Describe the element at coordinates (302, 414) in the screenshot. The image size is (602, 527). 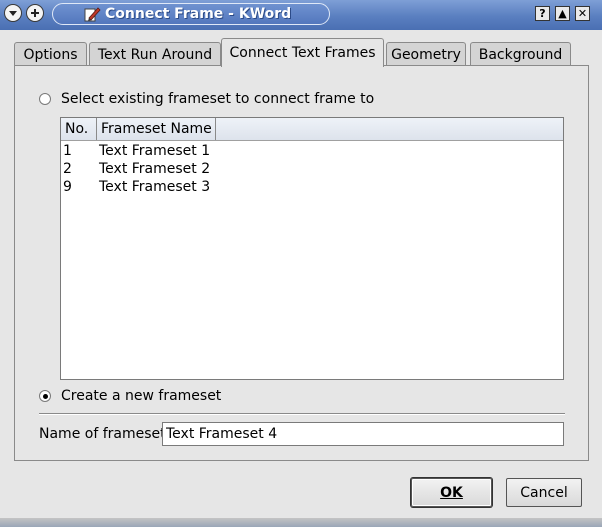
I see `separator` at that location.